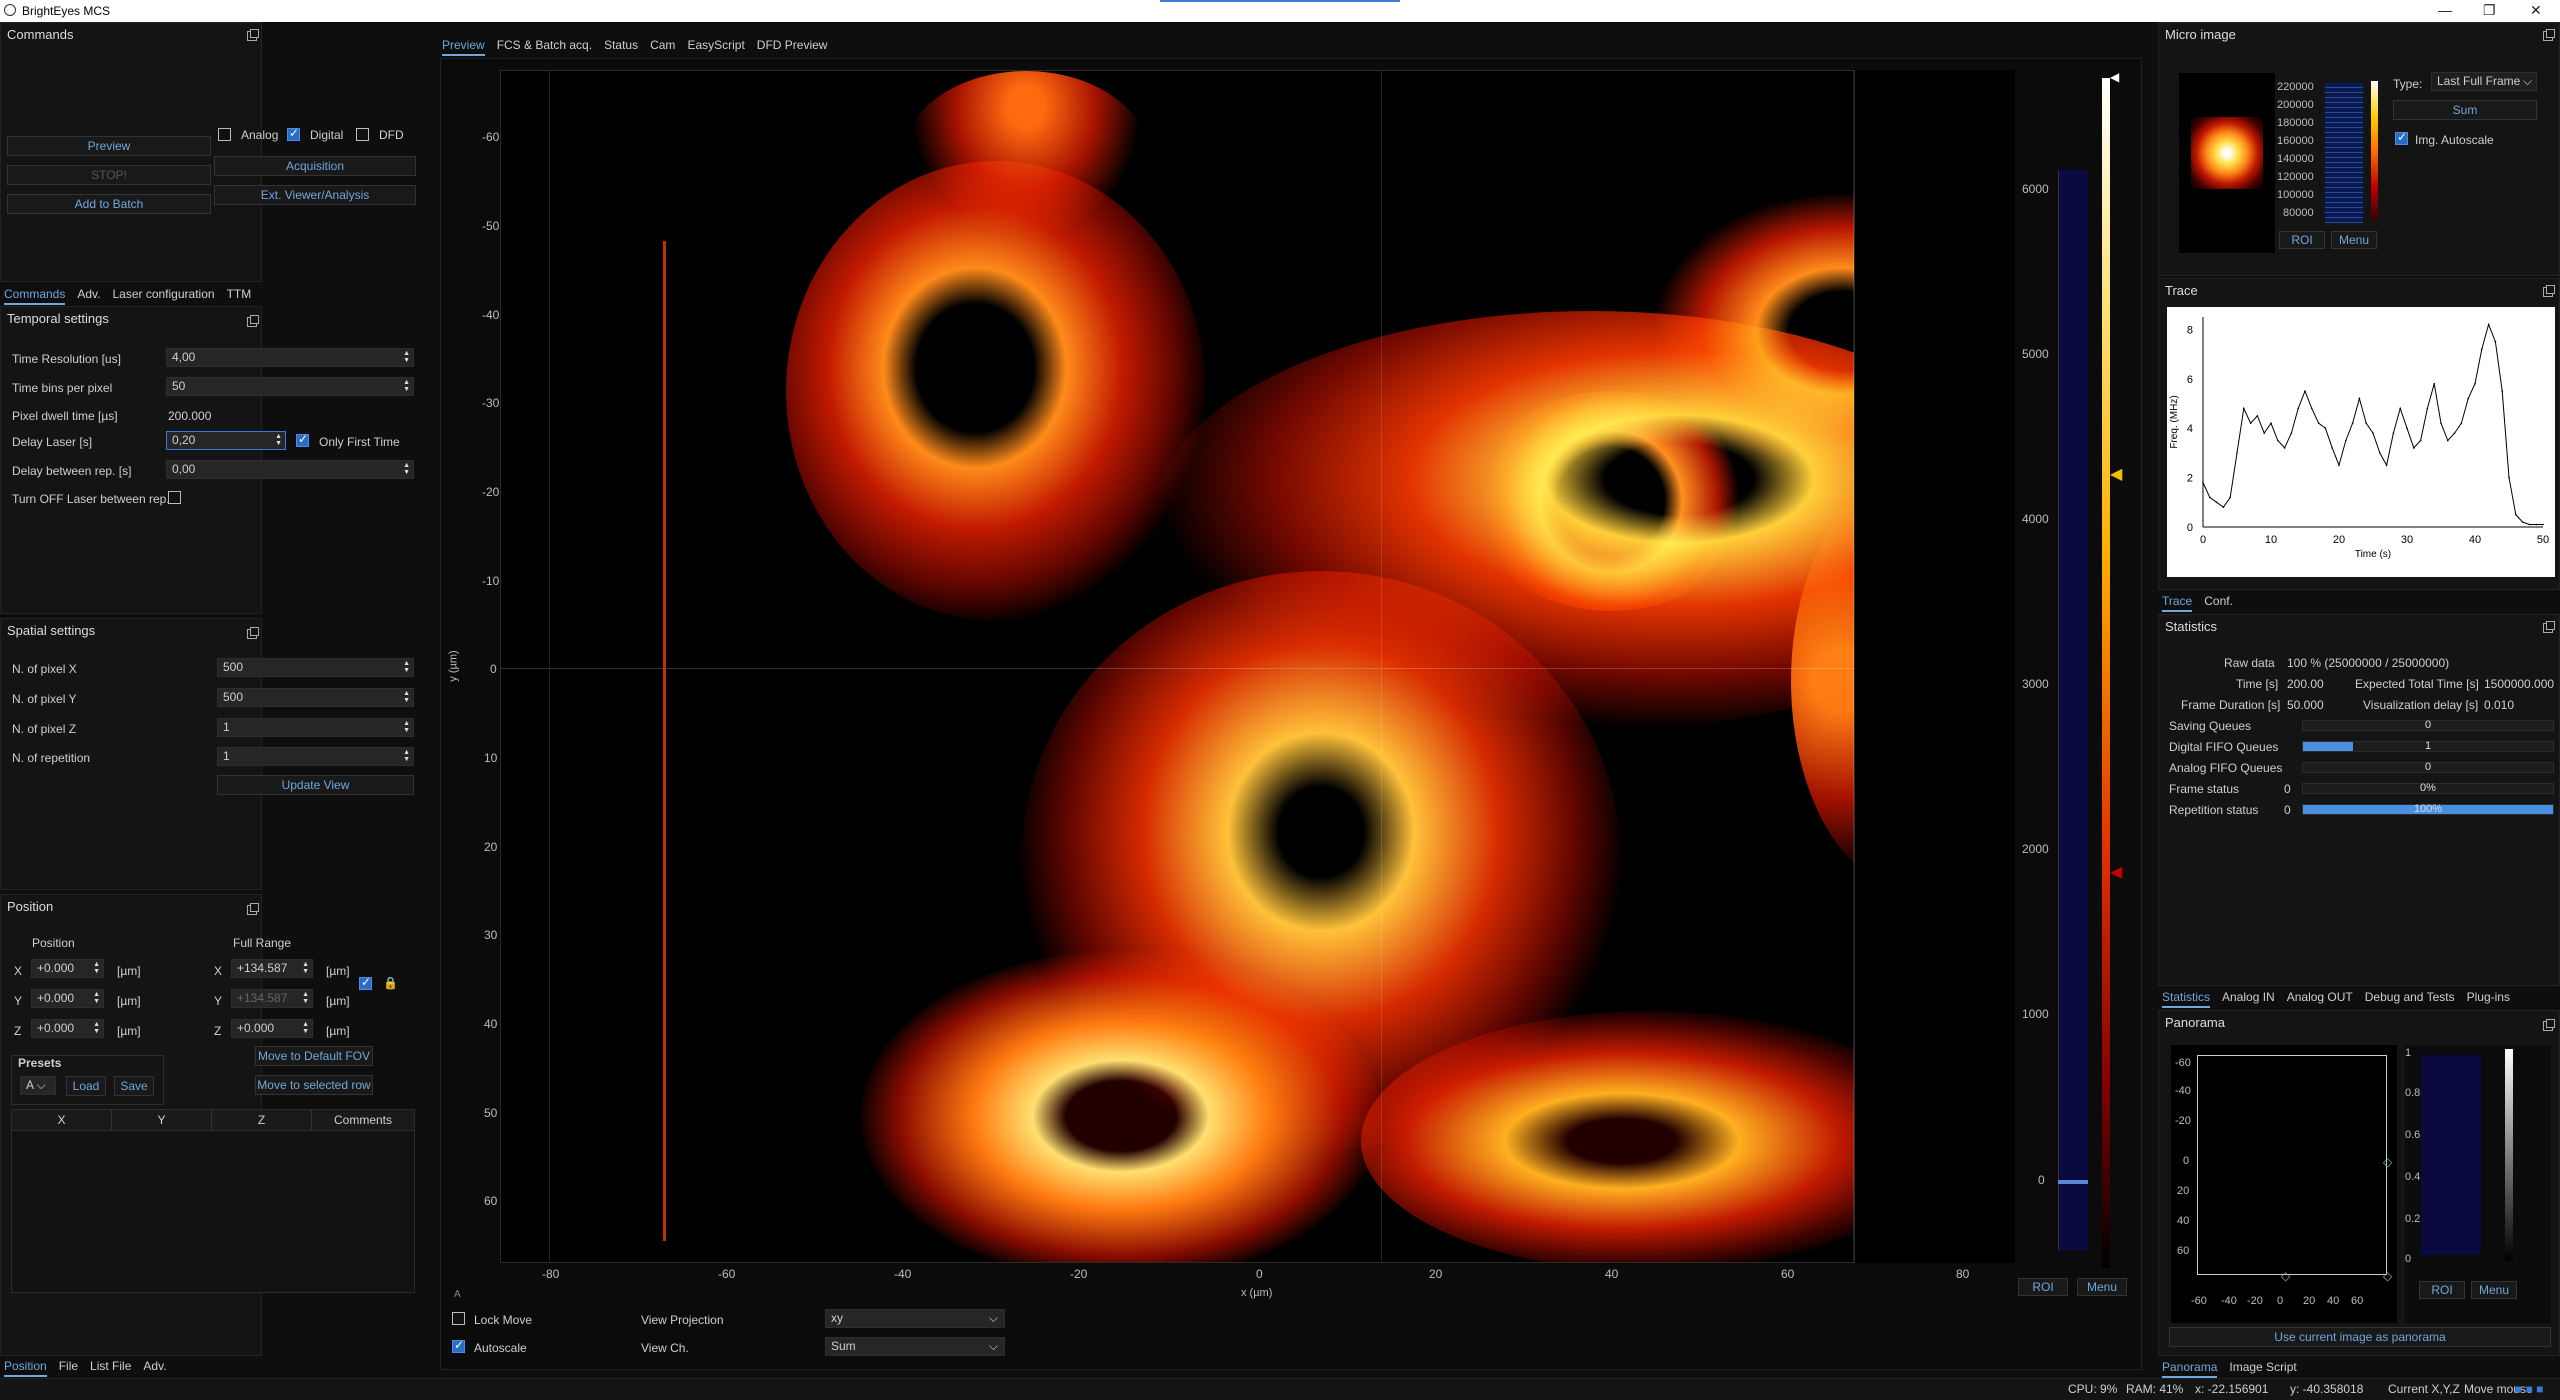  Describe the element at coordinates (457, 1294) in the screenshot. I see `autorange-icon: A` at that location.